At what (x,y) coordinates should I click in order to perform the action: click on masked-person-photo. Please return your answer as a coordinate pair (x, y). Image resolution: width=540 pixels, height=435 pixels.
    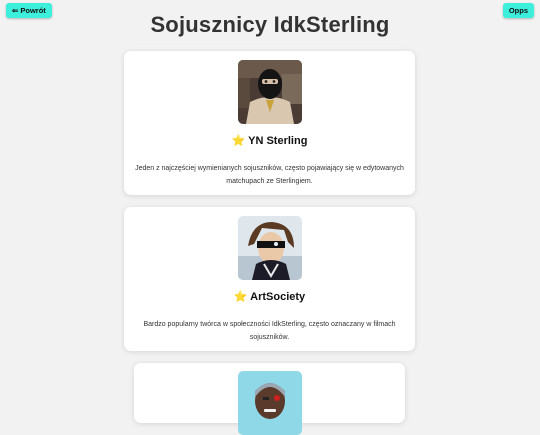
    Looking at the image, I should click on (269, 92).